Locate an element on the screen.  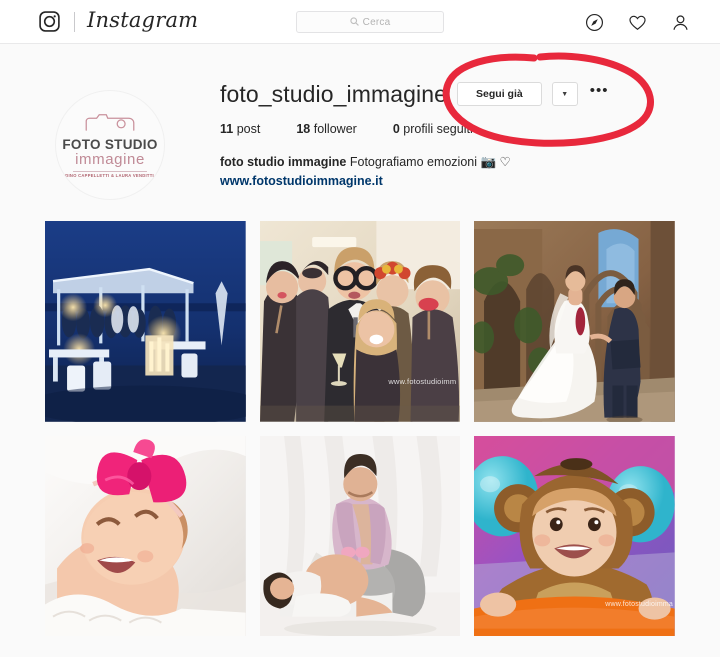
chevron-down-icon: ▼ is located at coordinates (564, 94).